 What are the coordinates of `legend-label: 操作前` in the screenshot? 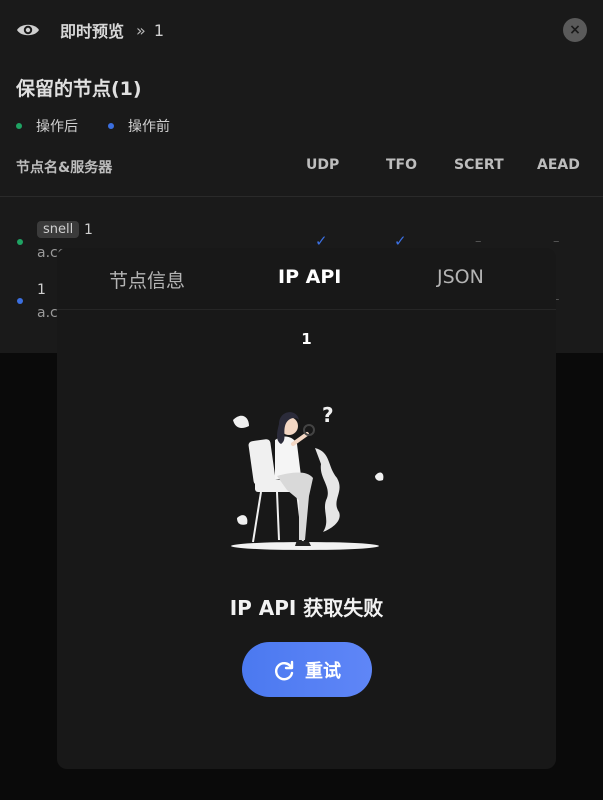 It's located at (149, 127).